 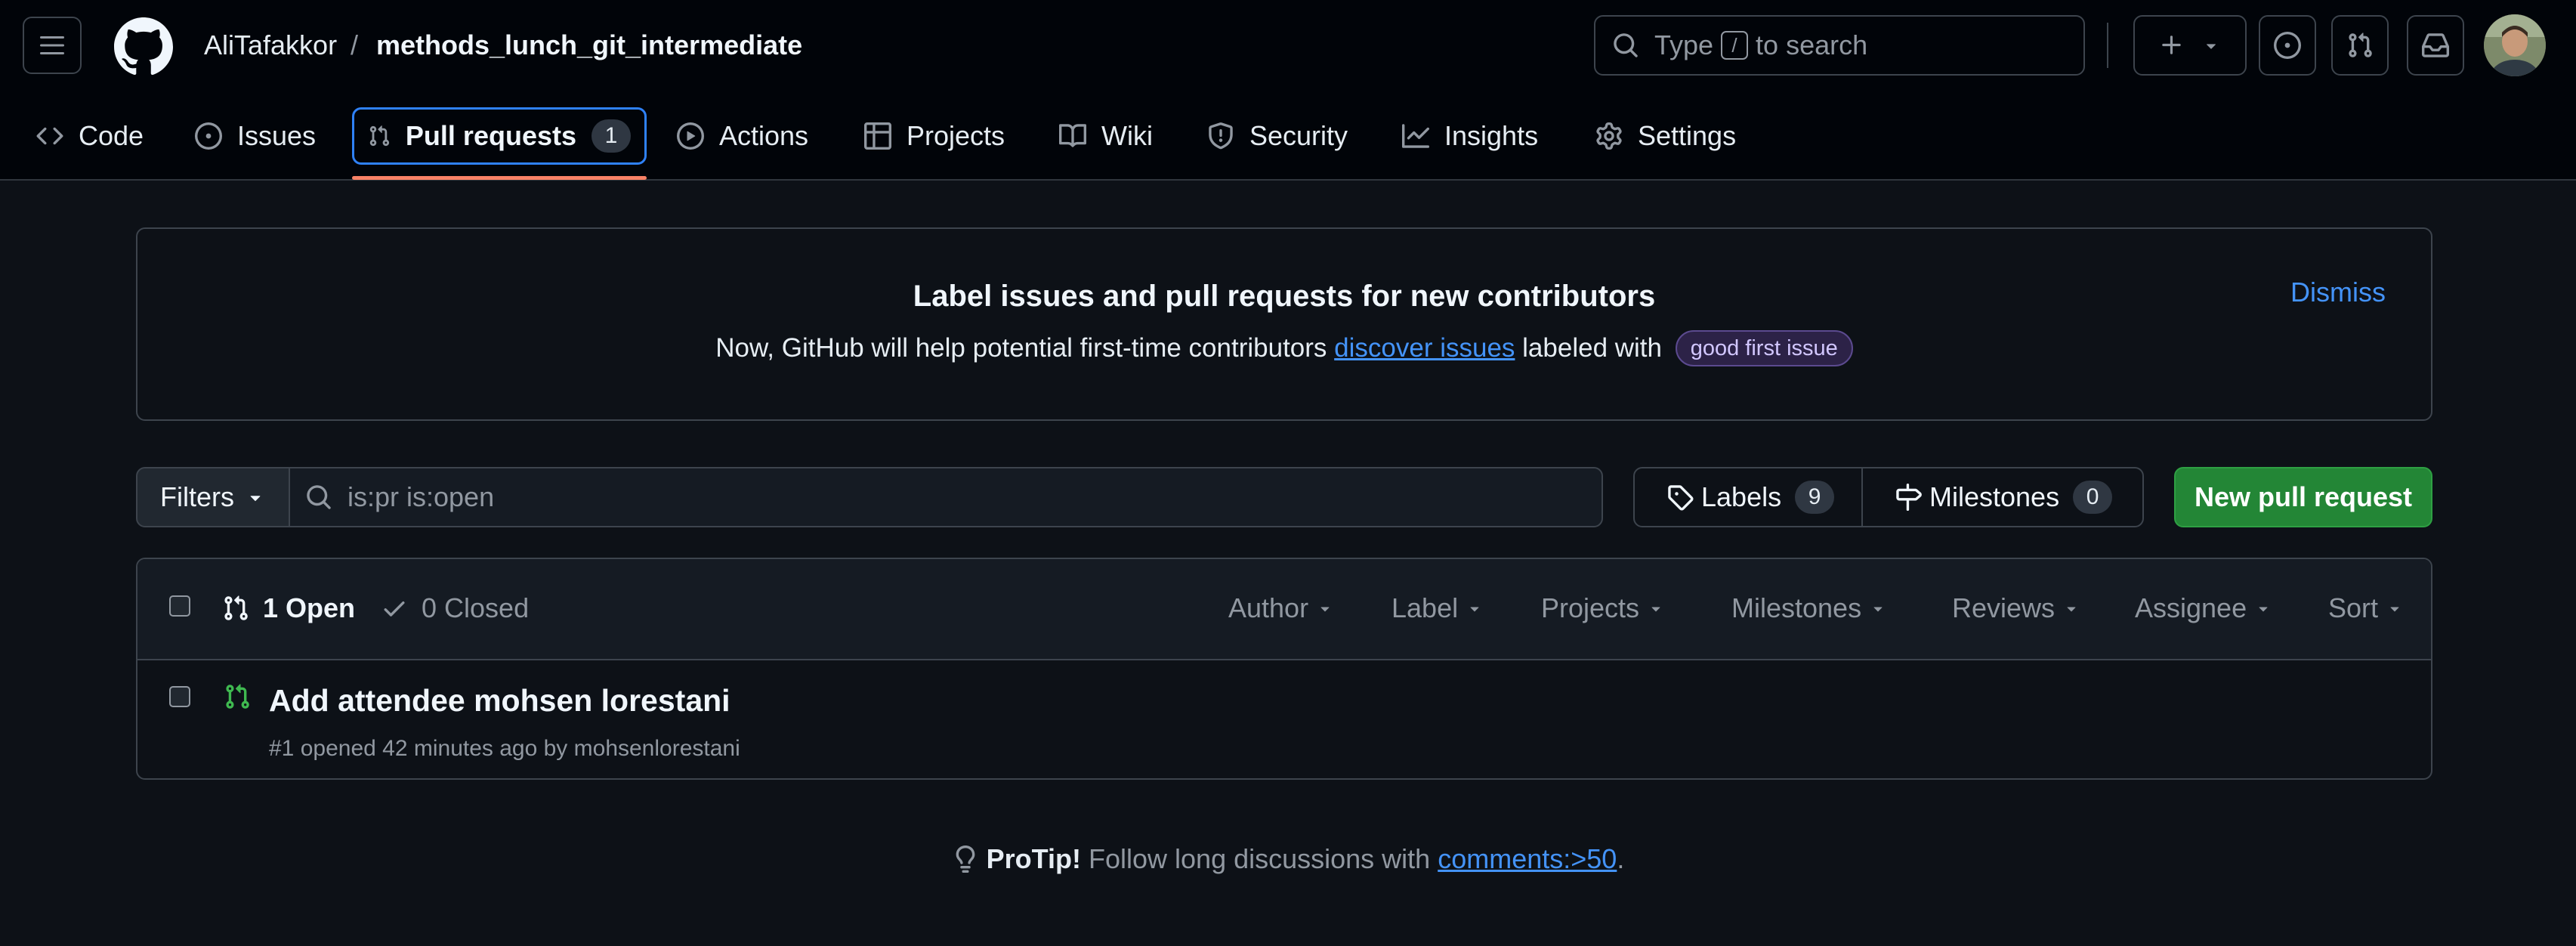 I want to click on projects-filter-dropdown: Projects, so click(x=1603, y=608).